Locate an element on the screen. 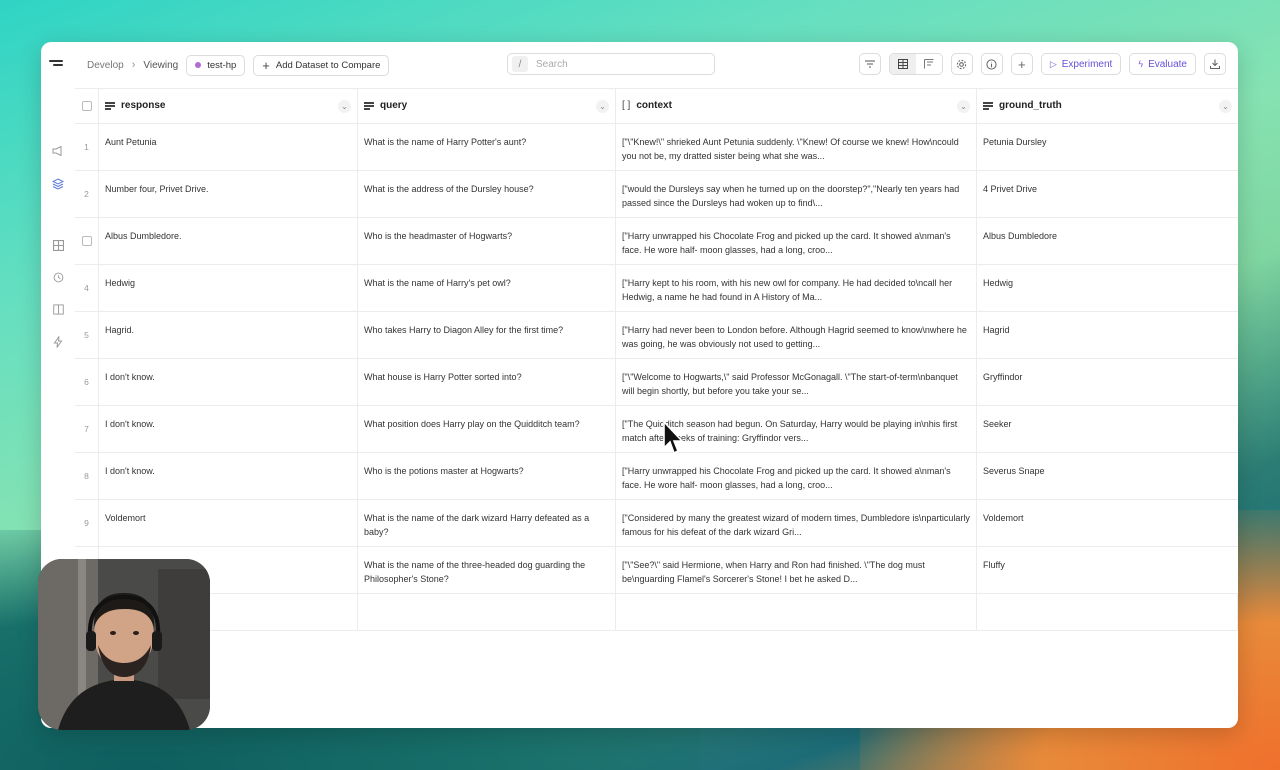  select-all-checkbox is located at coordinates (86, 106).